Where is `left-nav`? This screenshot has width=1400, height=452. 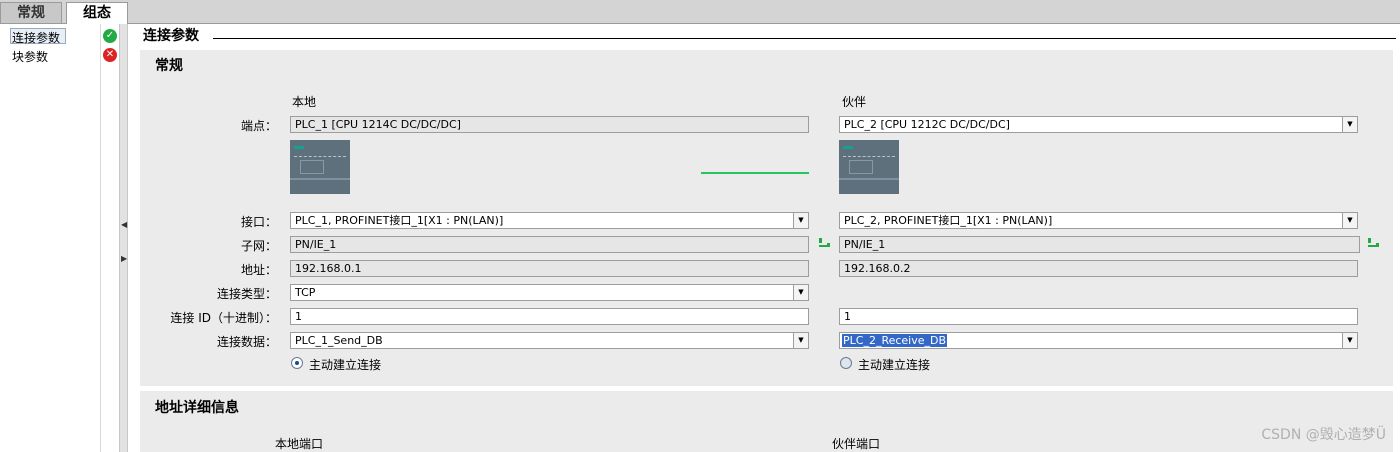 left-nav is located at coordinates (50, 238).